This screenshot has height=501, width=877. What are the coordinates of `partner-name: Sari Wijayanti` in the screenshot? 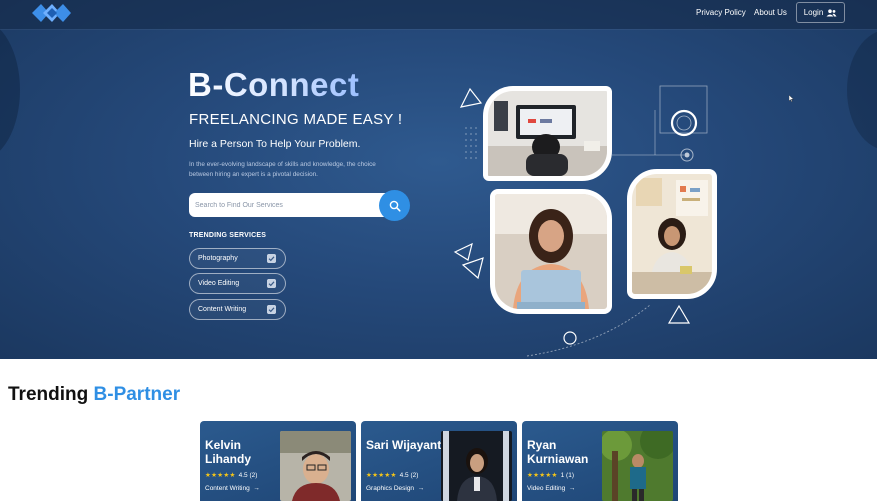 It's located at (405, 445).